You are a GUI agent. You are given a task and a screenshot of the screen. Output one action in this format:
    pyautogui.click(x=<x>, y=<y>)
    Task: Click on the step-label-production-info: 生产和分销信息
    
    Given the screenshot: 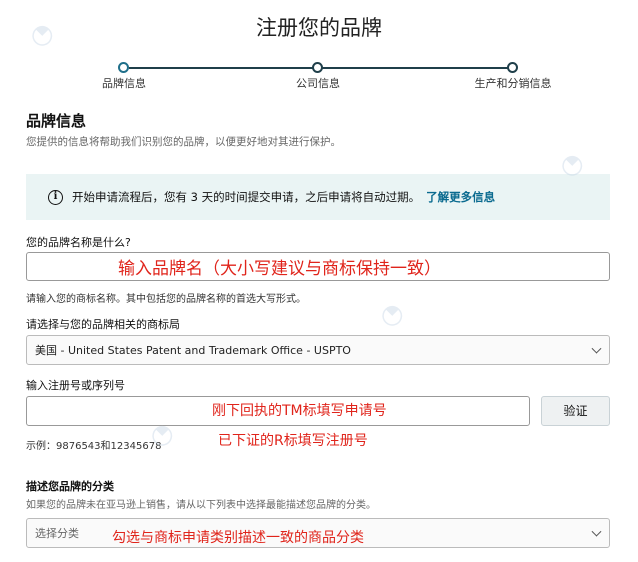 What is the action you would take?
    pyautogui.click(x=513, y=83)
    